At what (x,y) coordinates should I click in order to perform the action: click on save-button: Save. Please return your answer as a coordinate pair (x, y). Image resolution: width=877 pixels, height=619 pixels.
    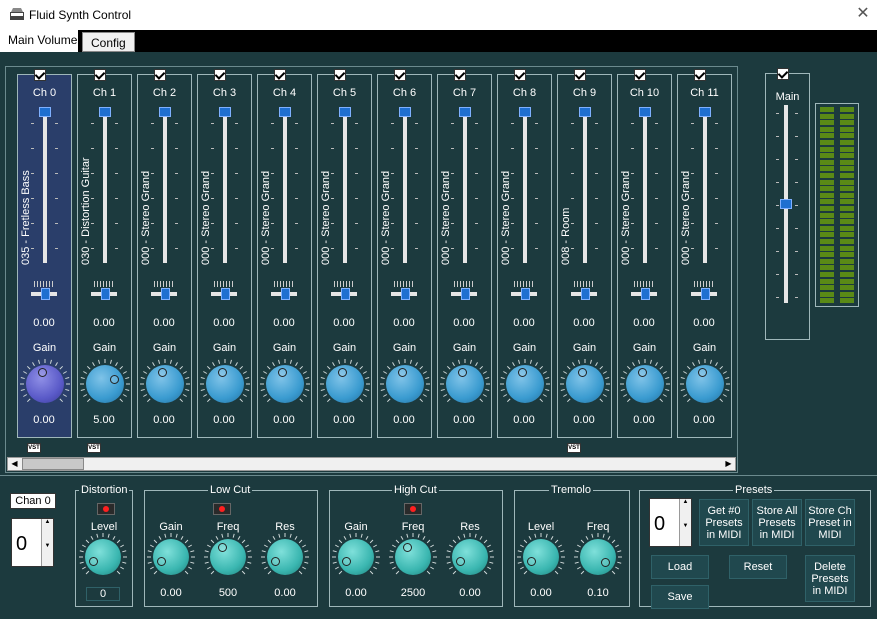
    Looking at the image, I should click on (680, 597).